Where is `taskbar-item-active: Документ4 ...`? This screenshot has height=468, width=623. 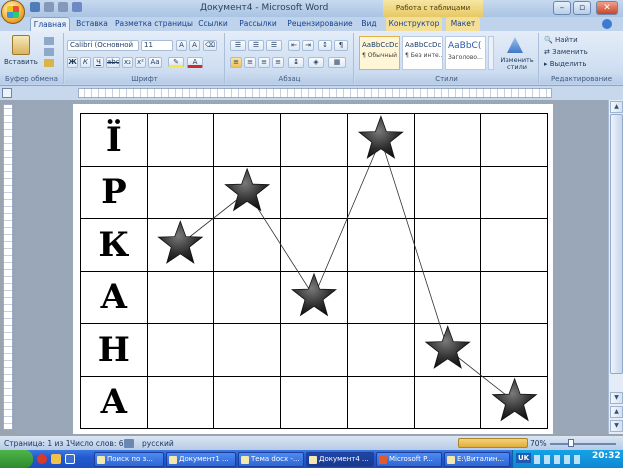 taskbar-item-active: Документ4 ... is located at coordinates (340, 459).